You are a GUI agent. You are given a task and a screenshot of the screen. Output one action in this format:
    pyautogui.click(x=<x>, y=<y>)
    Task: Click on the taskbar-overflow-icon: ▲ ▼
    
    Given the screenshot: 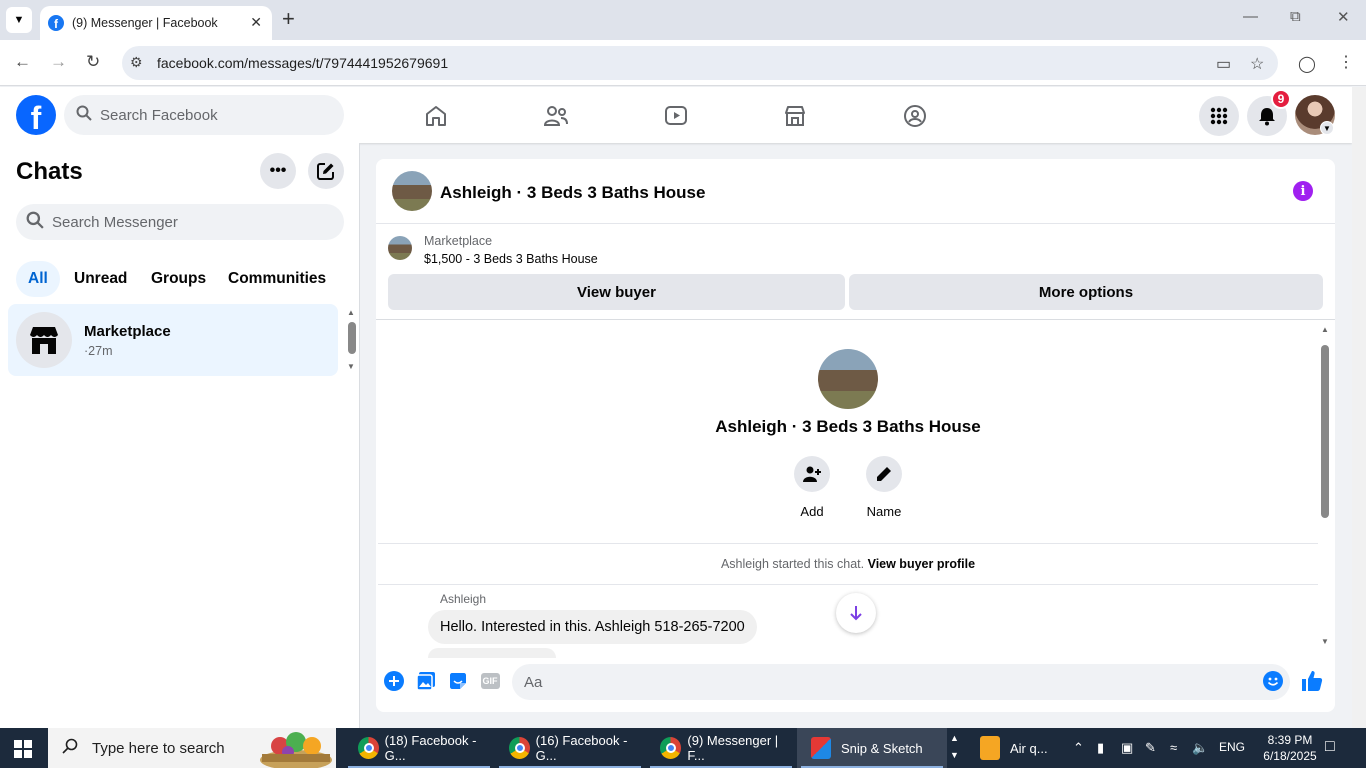 What is the action you would take?
    pyautogui.click(x=954, y=747)
    